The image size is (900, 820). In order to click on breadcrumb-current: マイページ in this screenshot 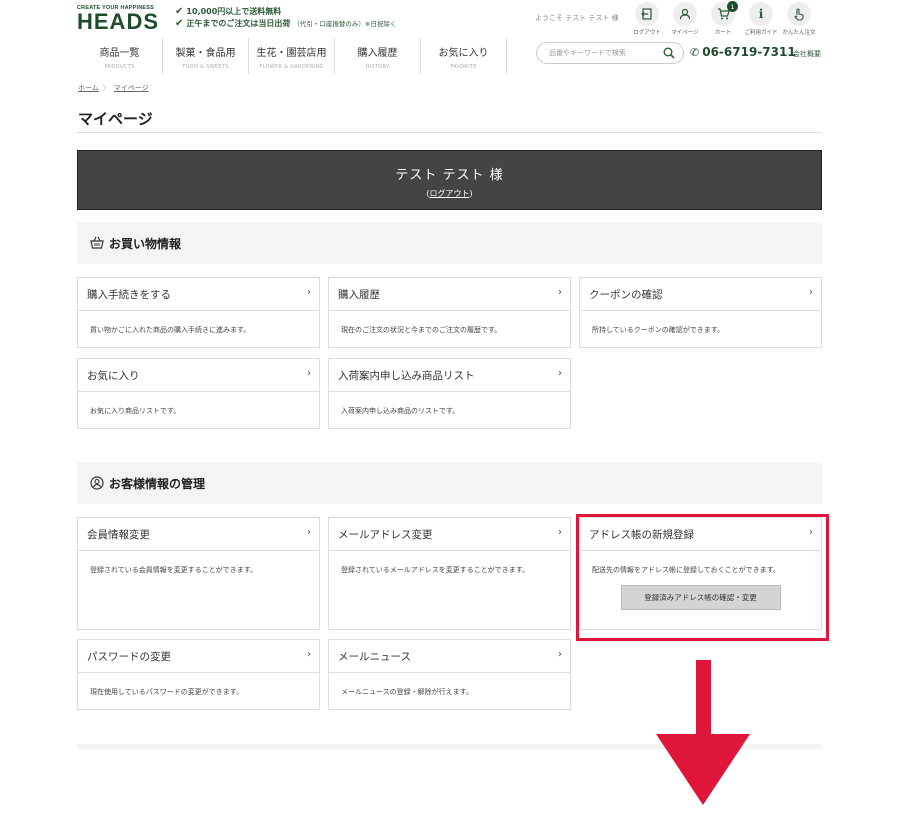, I will do `click(131, 88)`.